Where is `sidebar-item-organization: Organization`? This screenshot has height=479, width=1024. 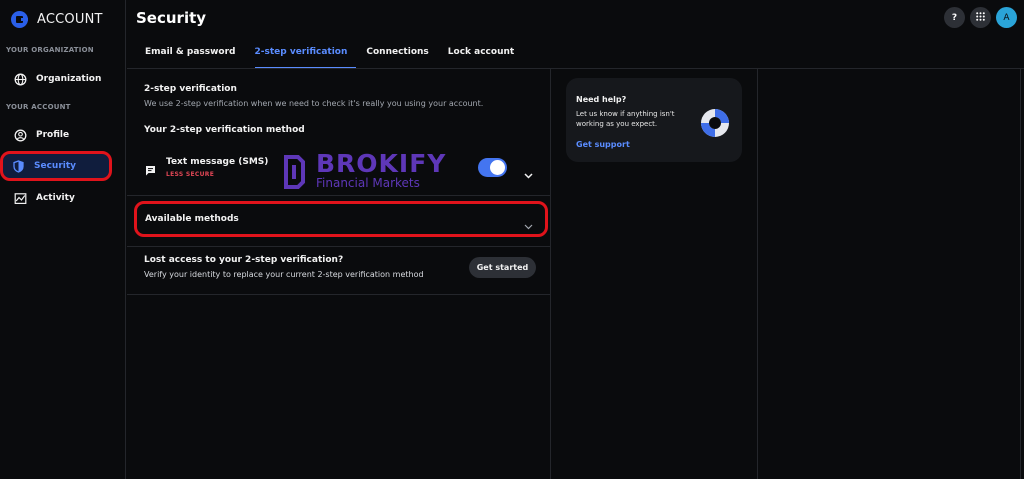 sidebar-item-organization: Organization is located at coordinates (60, 79).